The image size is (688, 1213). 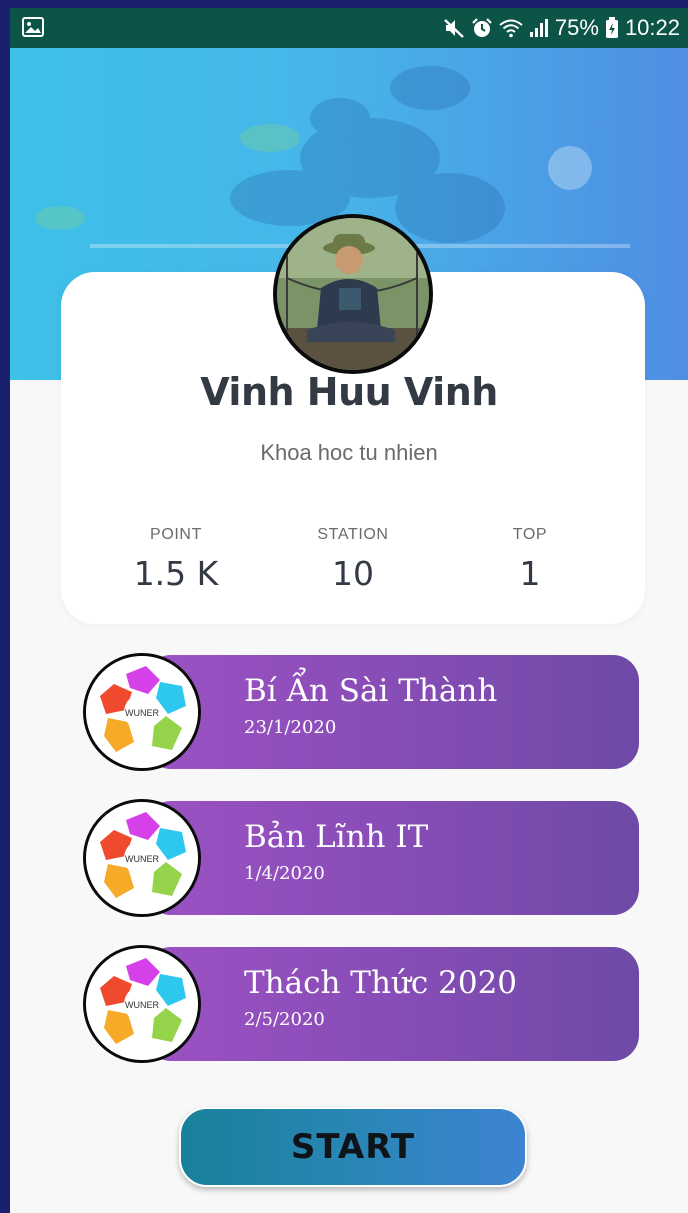 I want to click on event-date: 23/1/2020, so click(x=290, y=727).